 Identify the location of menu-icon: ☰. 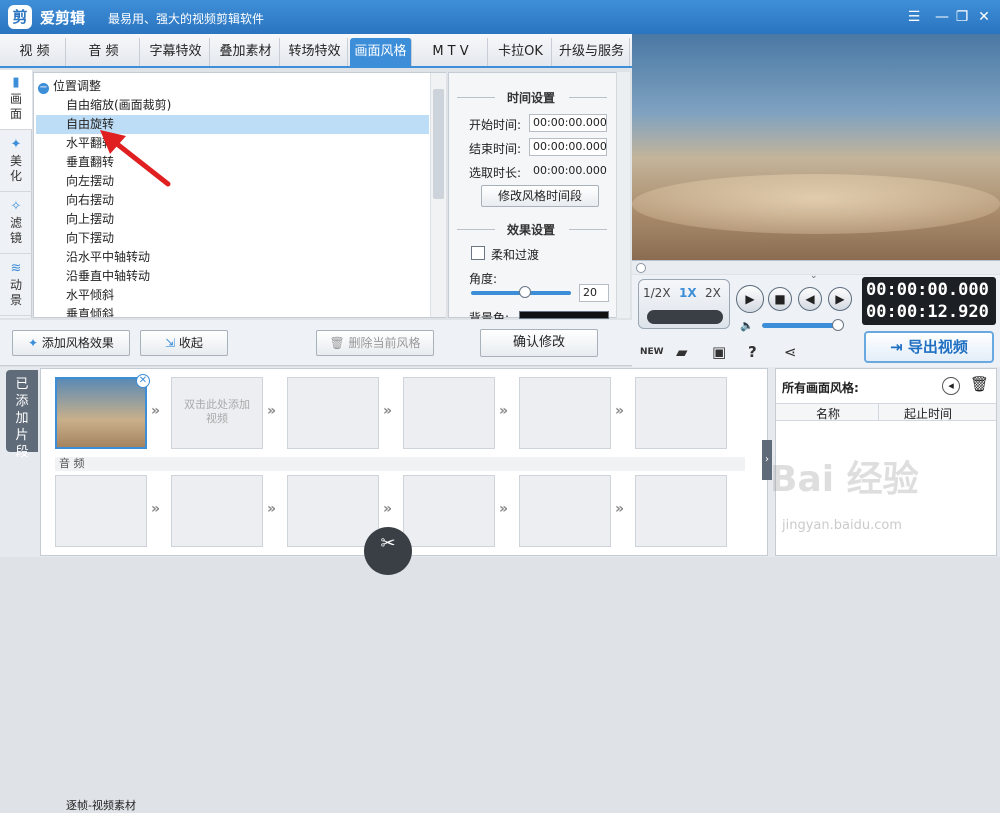
(914, 17).